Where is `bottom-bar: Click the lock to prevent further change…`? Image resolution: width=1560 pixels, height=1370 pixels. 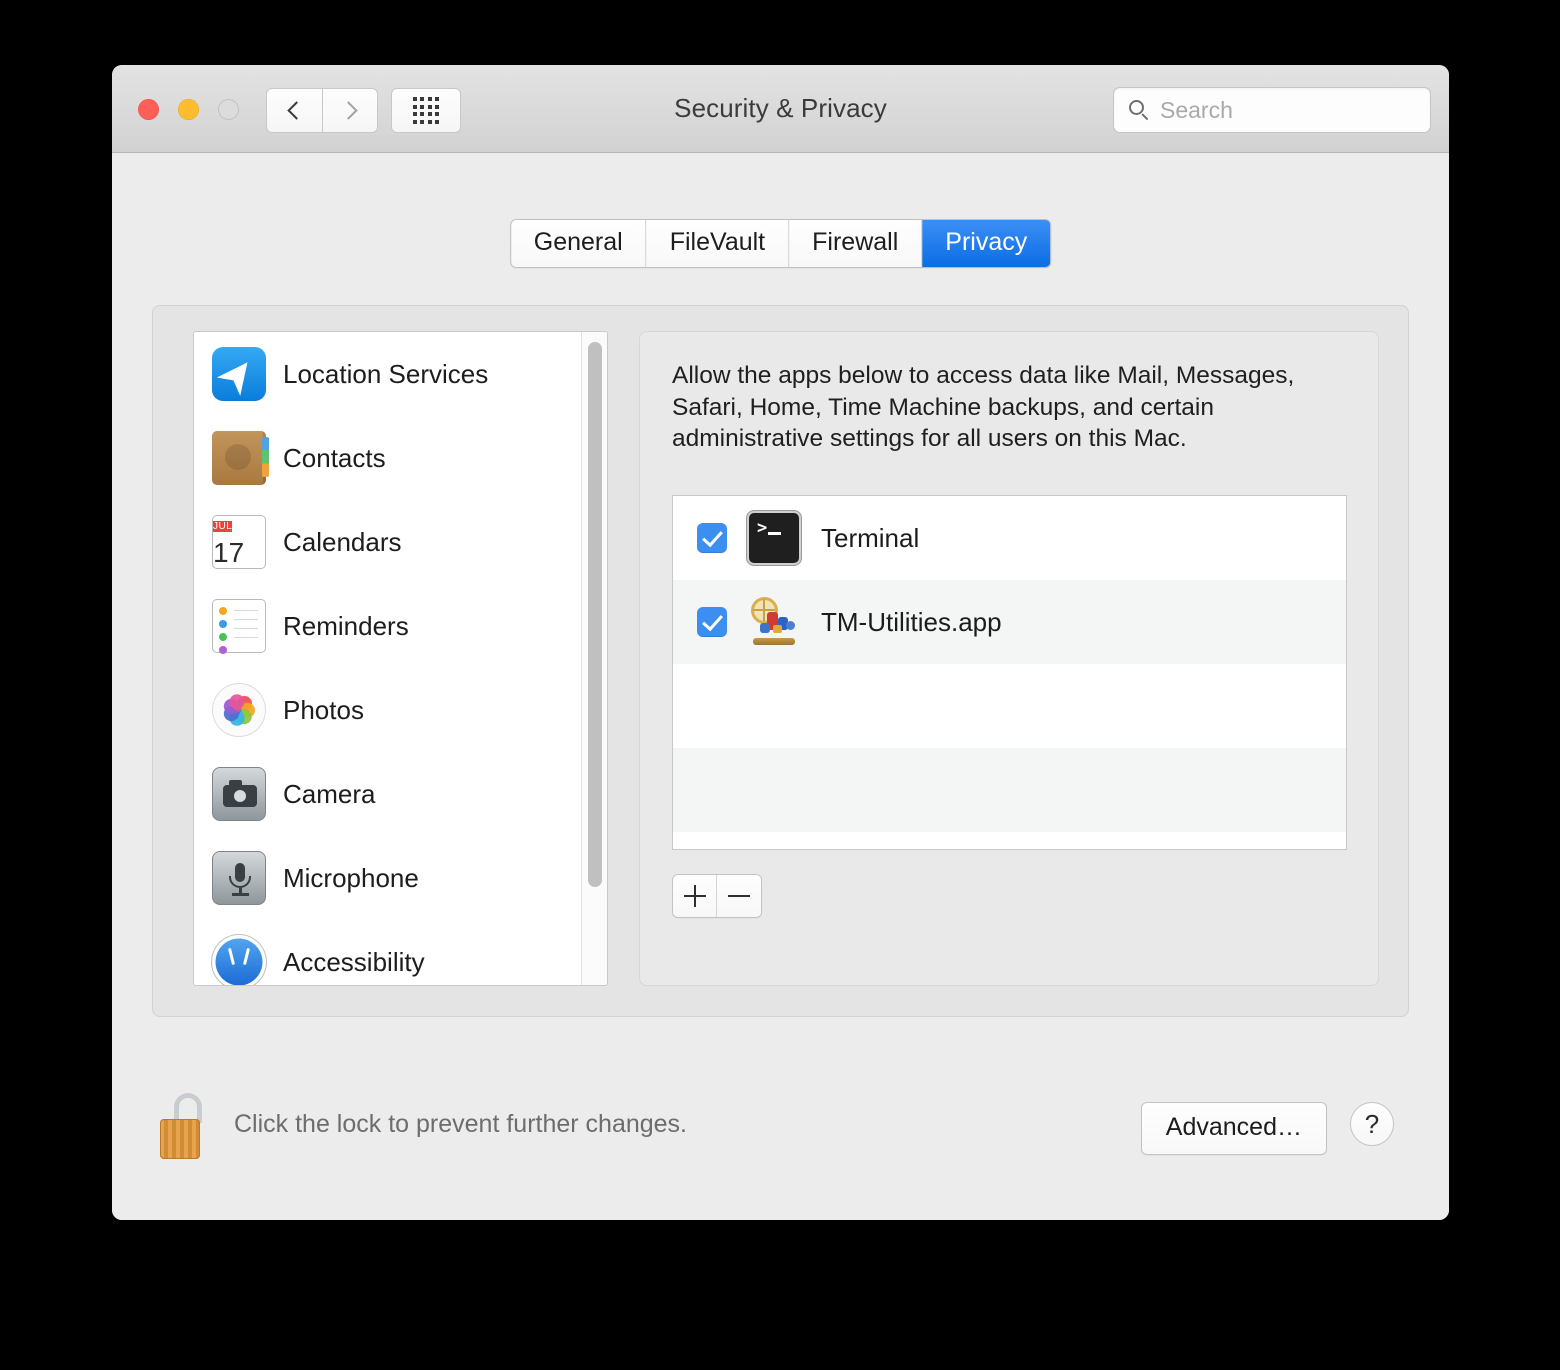 bottom-bar: Click the lock to prevent further change… is located at coordinates (780, 1150).